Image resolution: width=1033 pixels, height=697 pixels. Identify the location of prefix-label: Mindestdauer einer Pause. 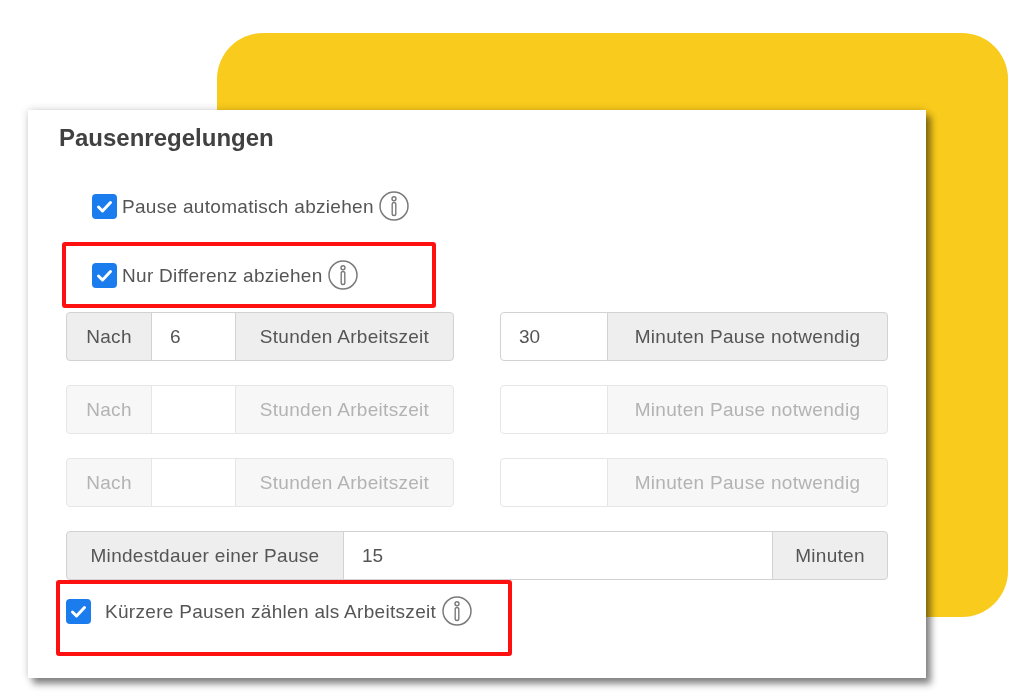
(205, 555).